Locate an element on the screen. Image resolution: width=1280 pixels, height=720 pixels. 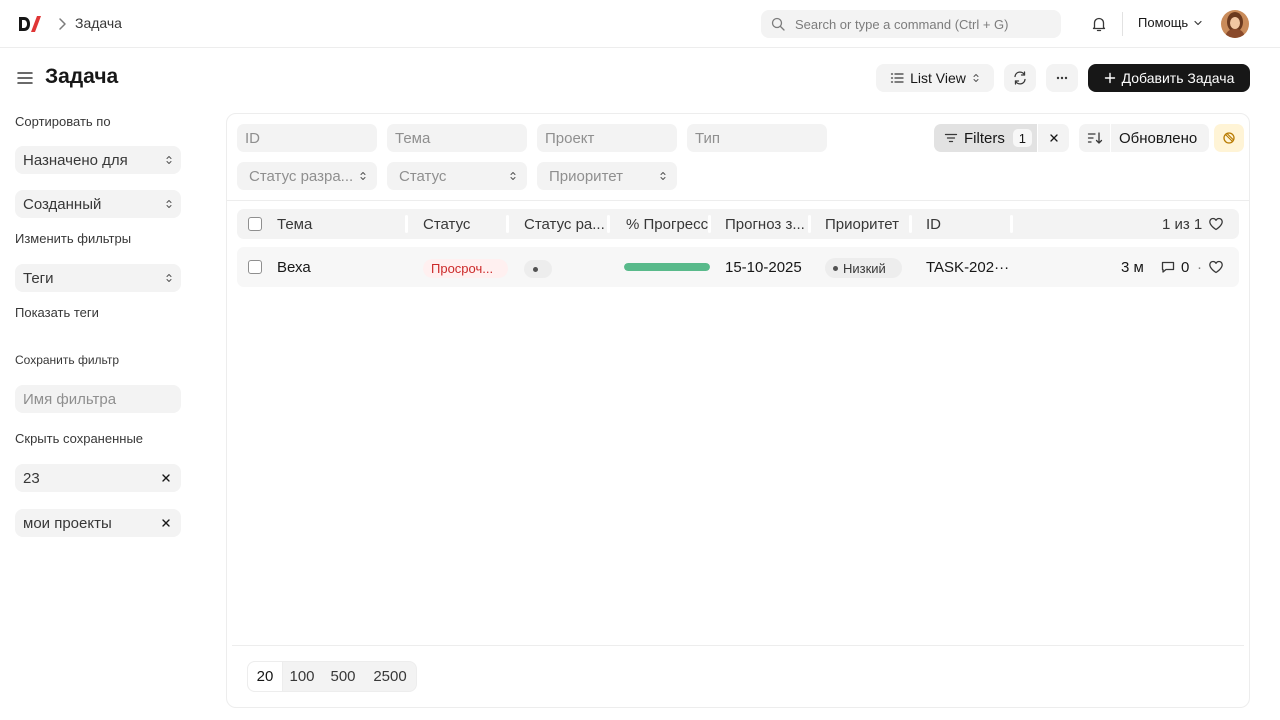
type-filter-input is located at coordinates (757, 138).